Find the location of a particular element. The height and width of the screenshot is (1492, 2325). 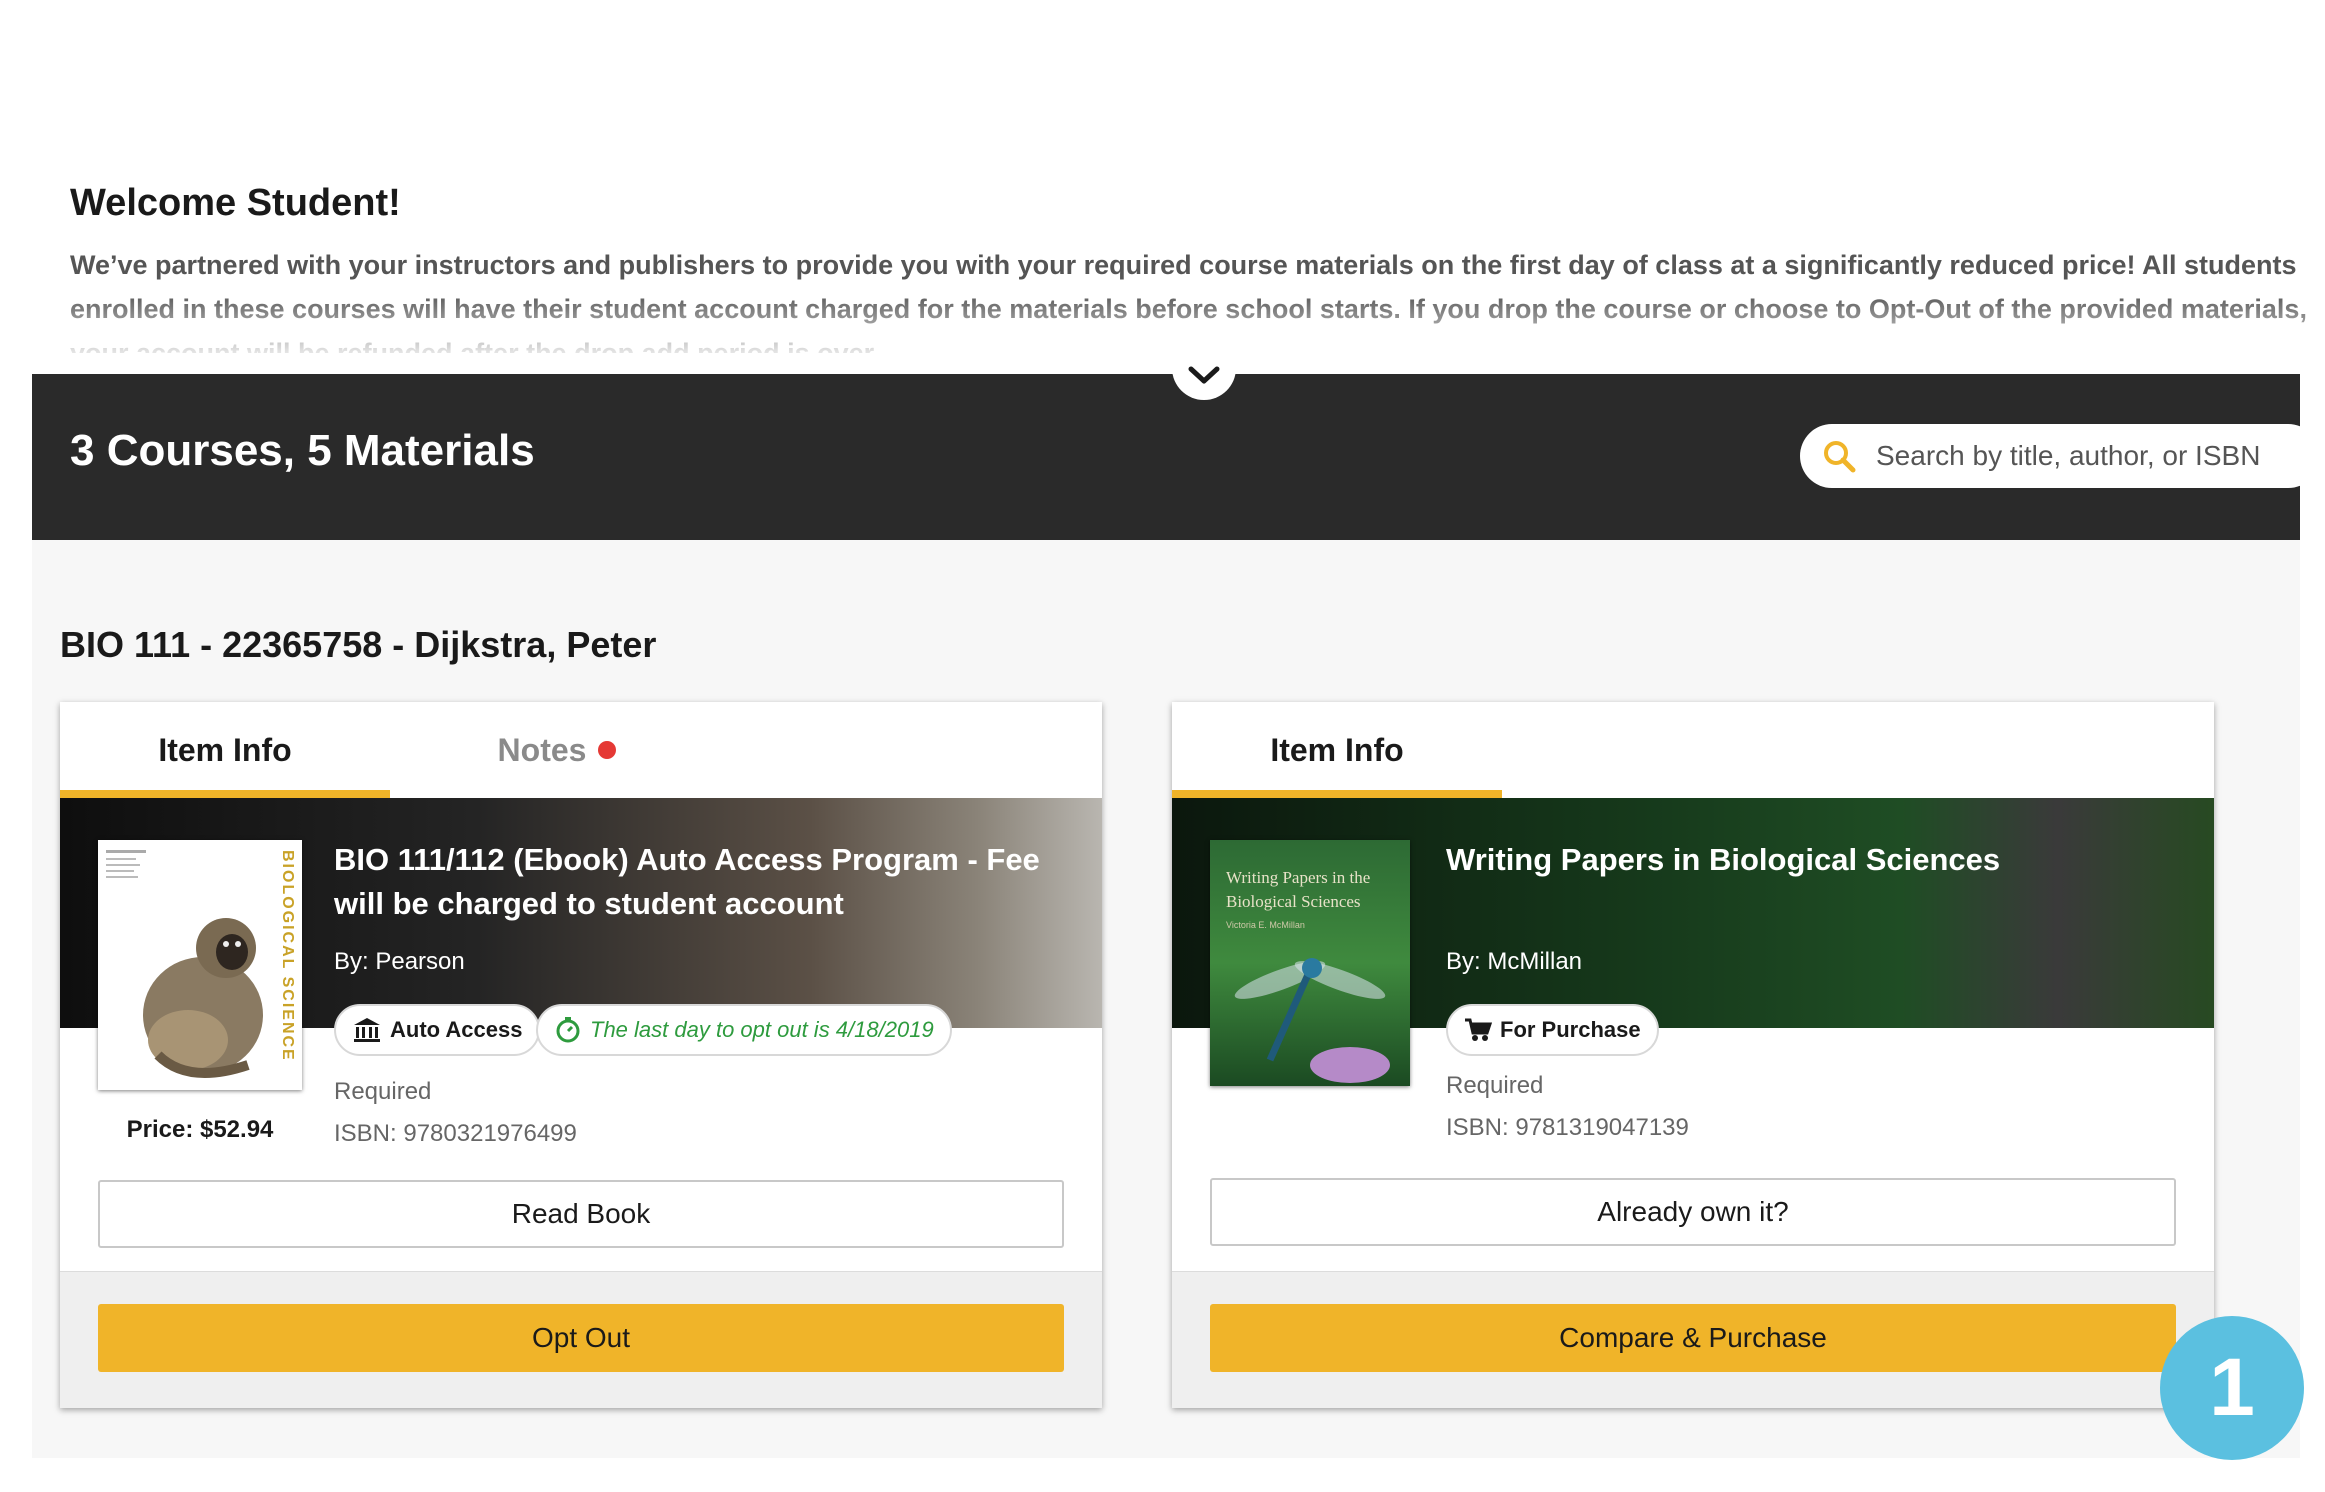

cover-spine-title: BIOLOGICAL SCIENCE is located at coordinates (287, 956).